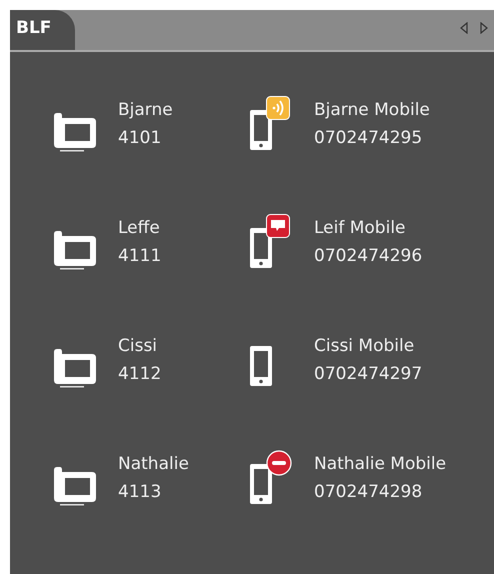  I want to click on scroll-right-icon, so click(484, 28).